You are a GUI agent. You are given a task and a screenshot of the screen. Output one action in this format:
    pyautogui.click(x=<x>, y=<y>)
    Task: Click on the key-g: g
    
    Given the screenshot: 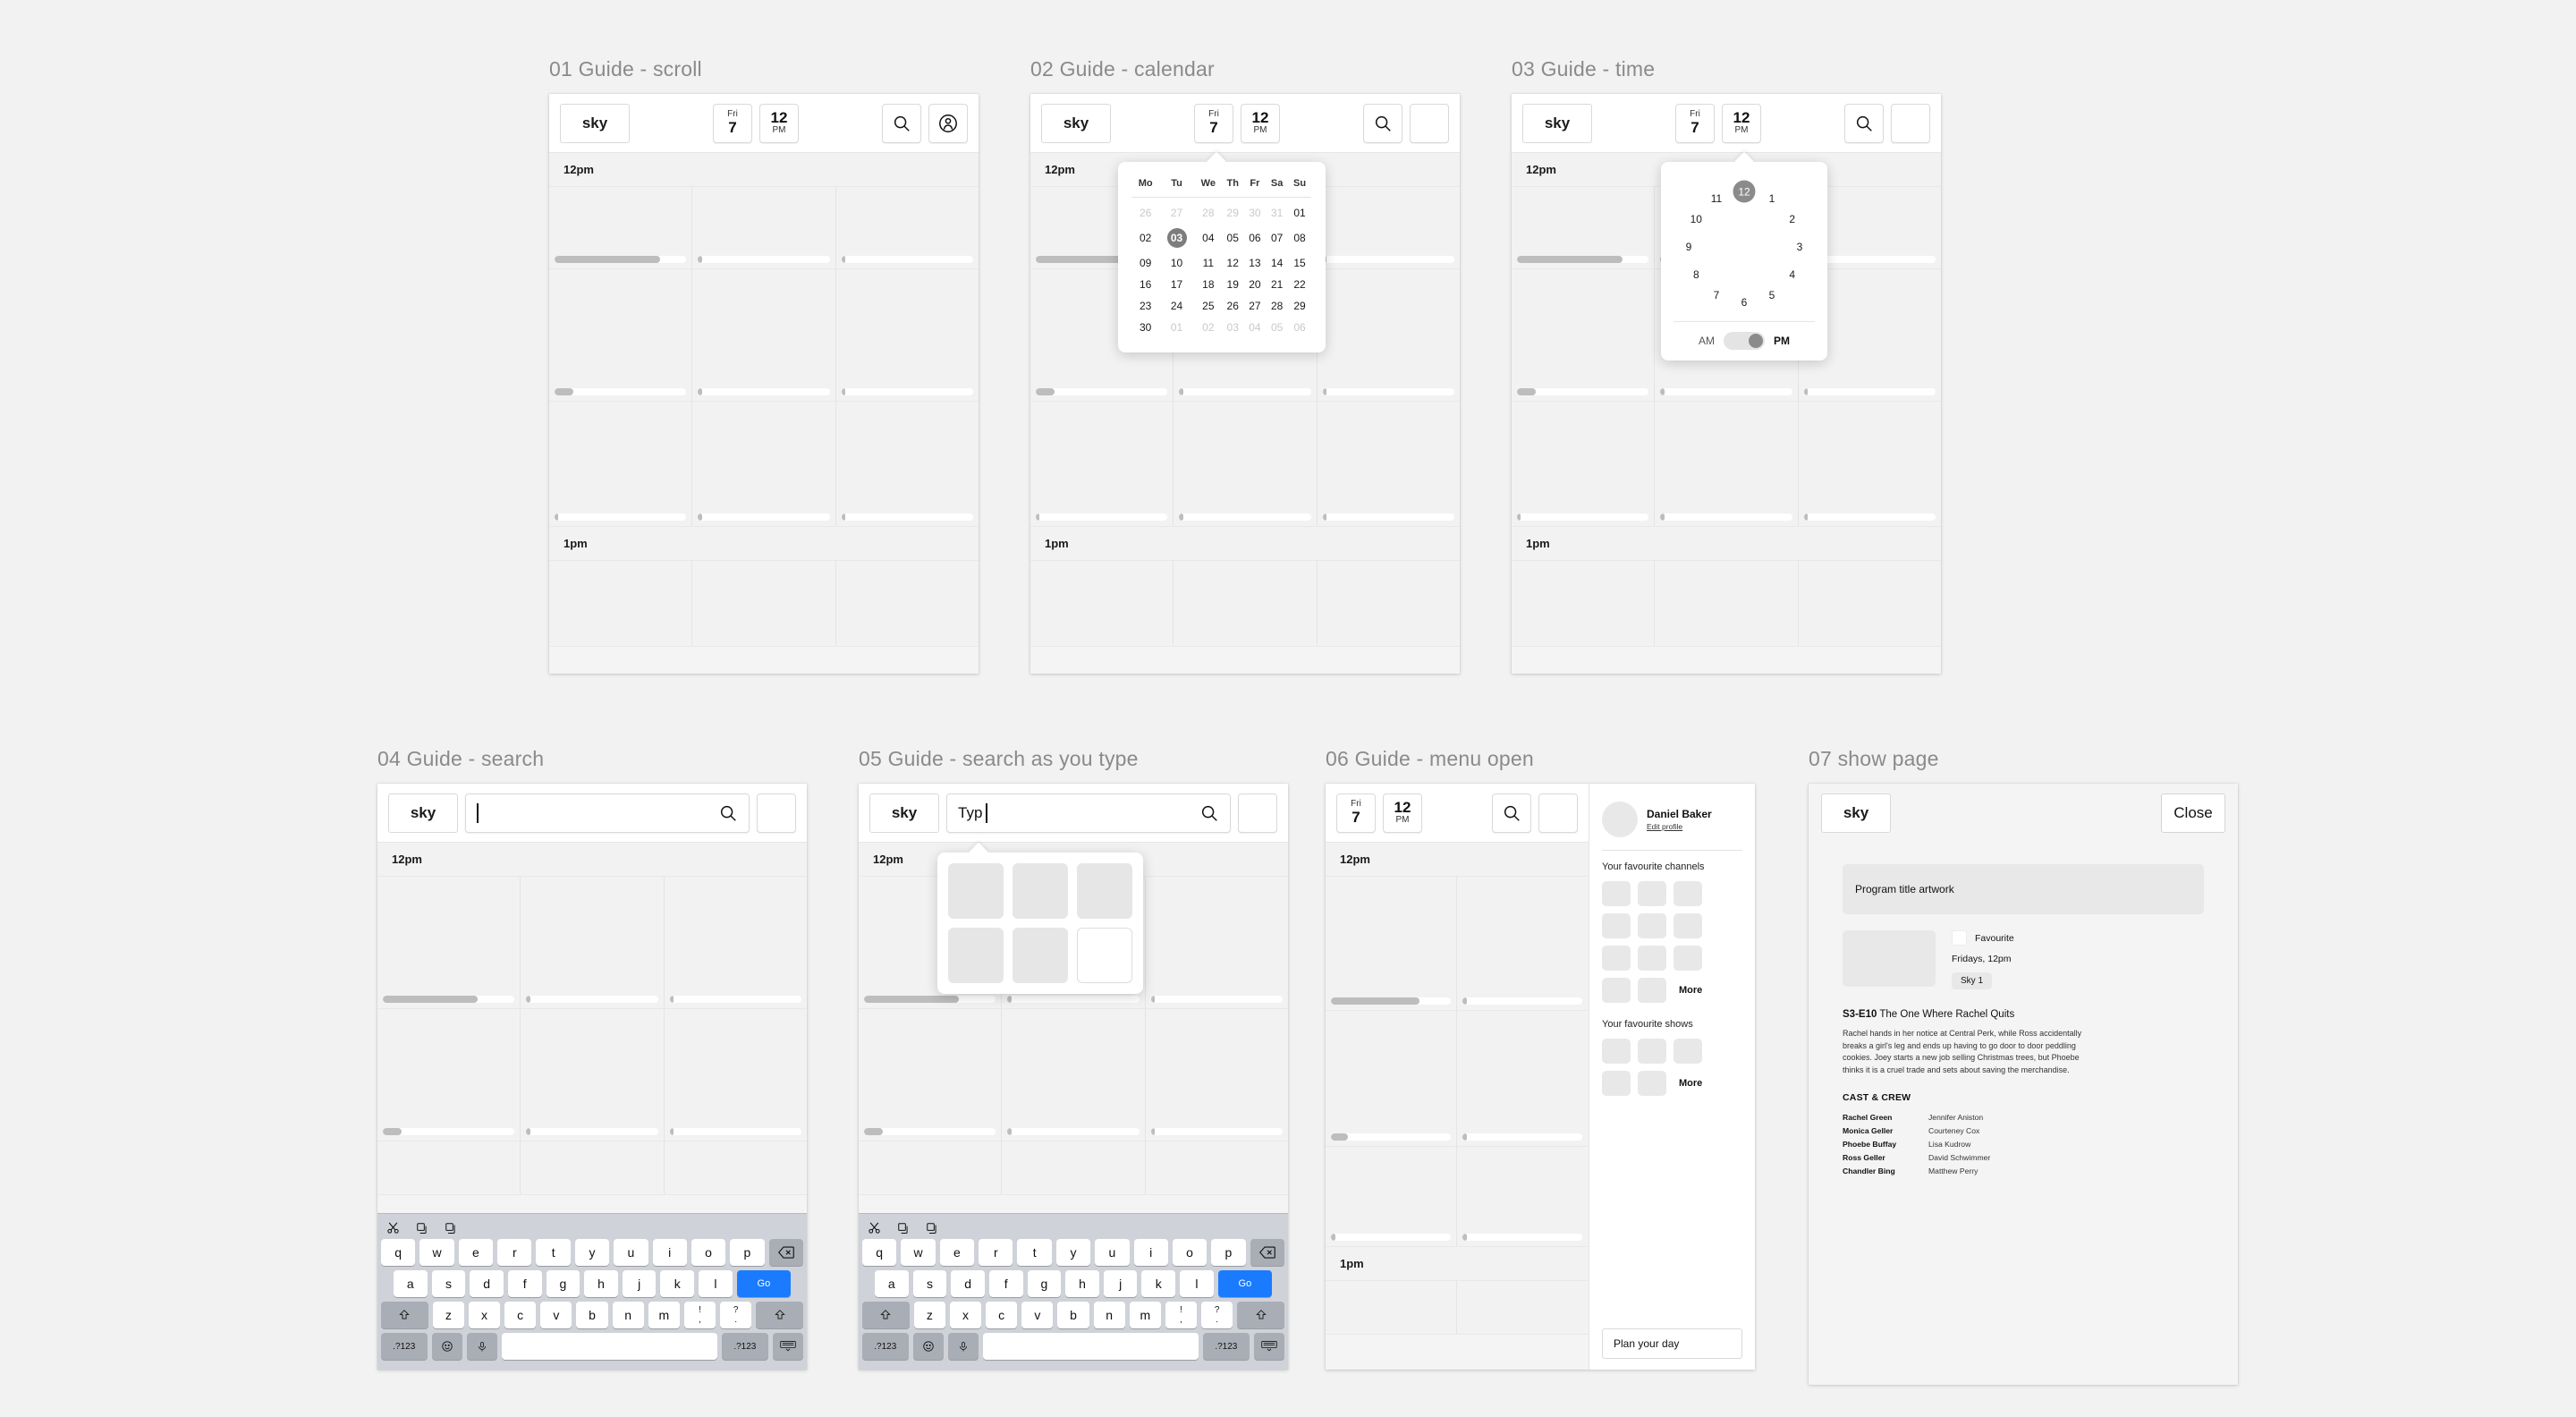 What is the action you would take?
    pyautogui.click(x=563, y=1283)
    